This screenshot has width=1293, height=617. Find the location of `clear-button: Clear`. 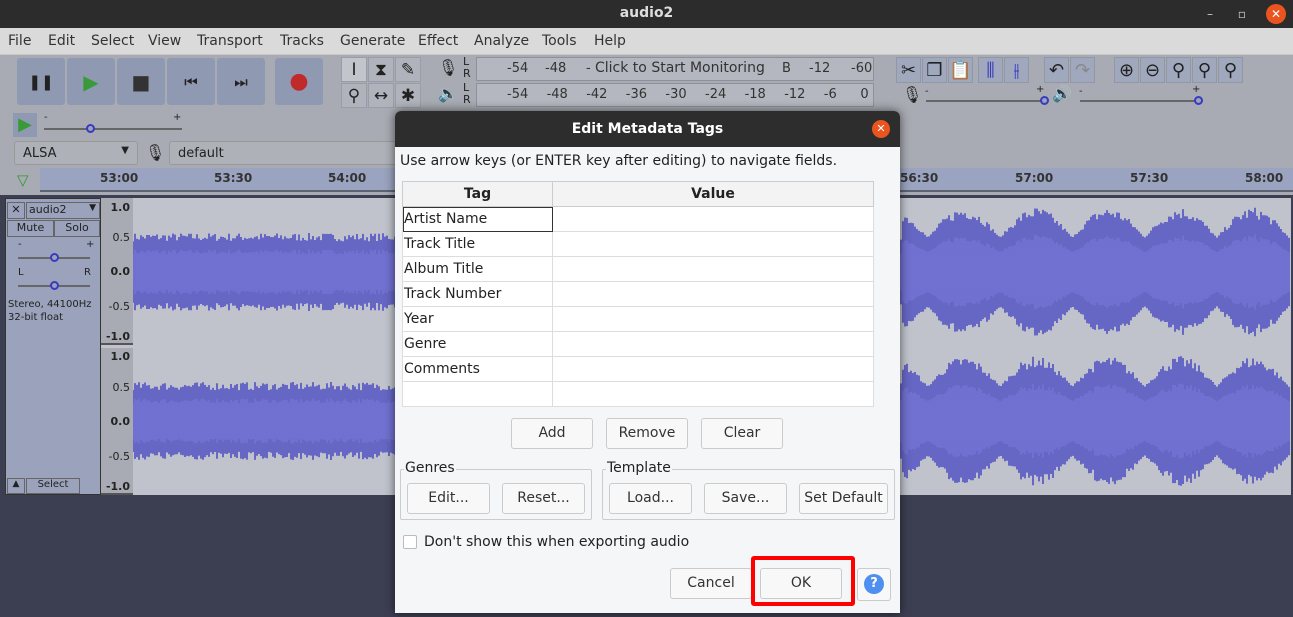

clear-button: Clear is located at coordinates (742, 433).